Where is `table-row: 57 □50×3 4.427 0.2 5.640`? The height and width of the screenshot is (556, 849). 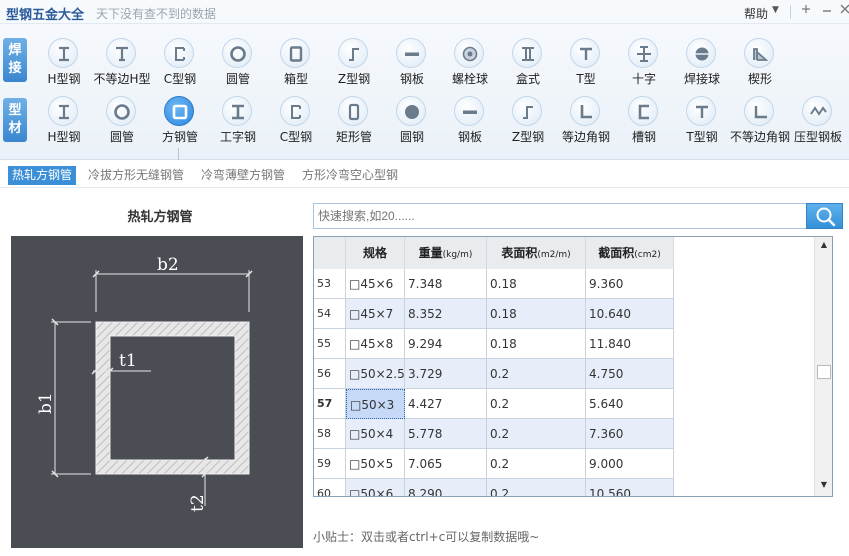
table-row: 57 □50×3 4.427 0.2 5.640 is located at coordinates (573, 404).